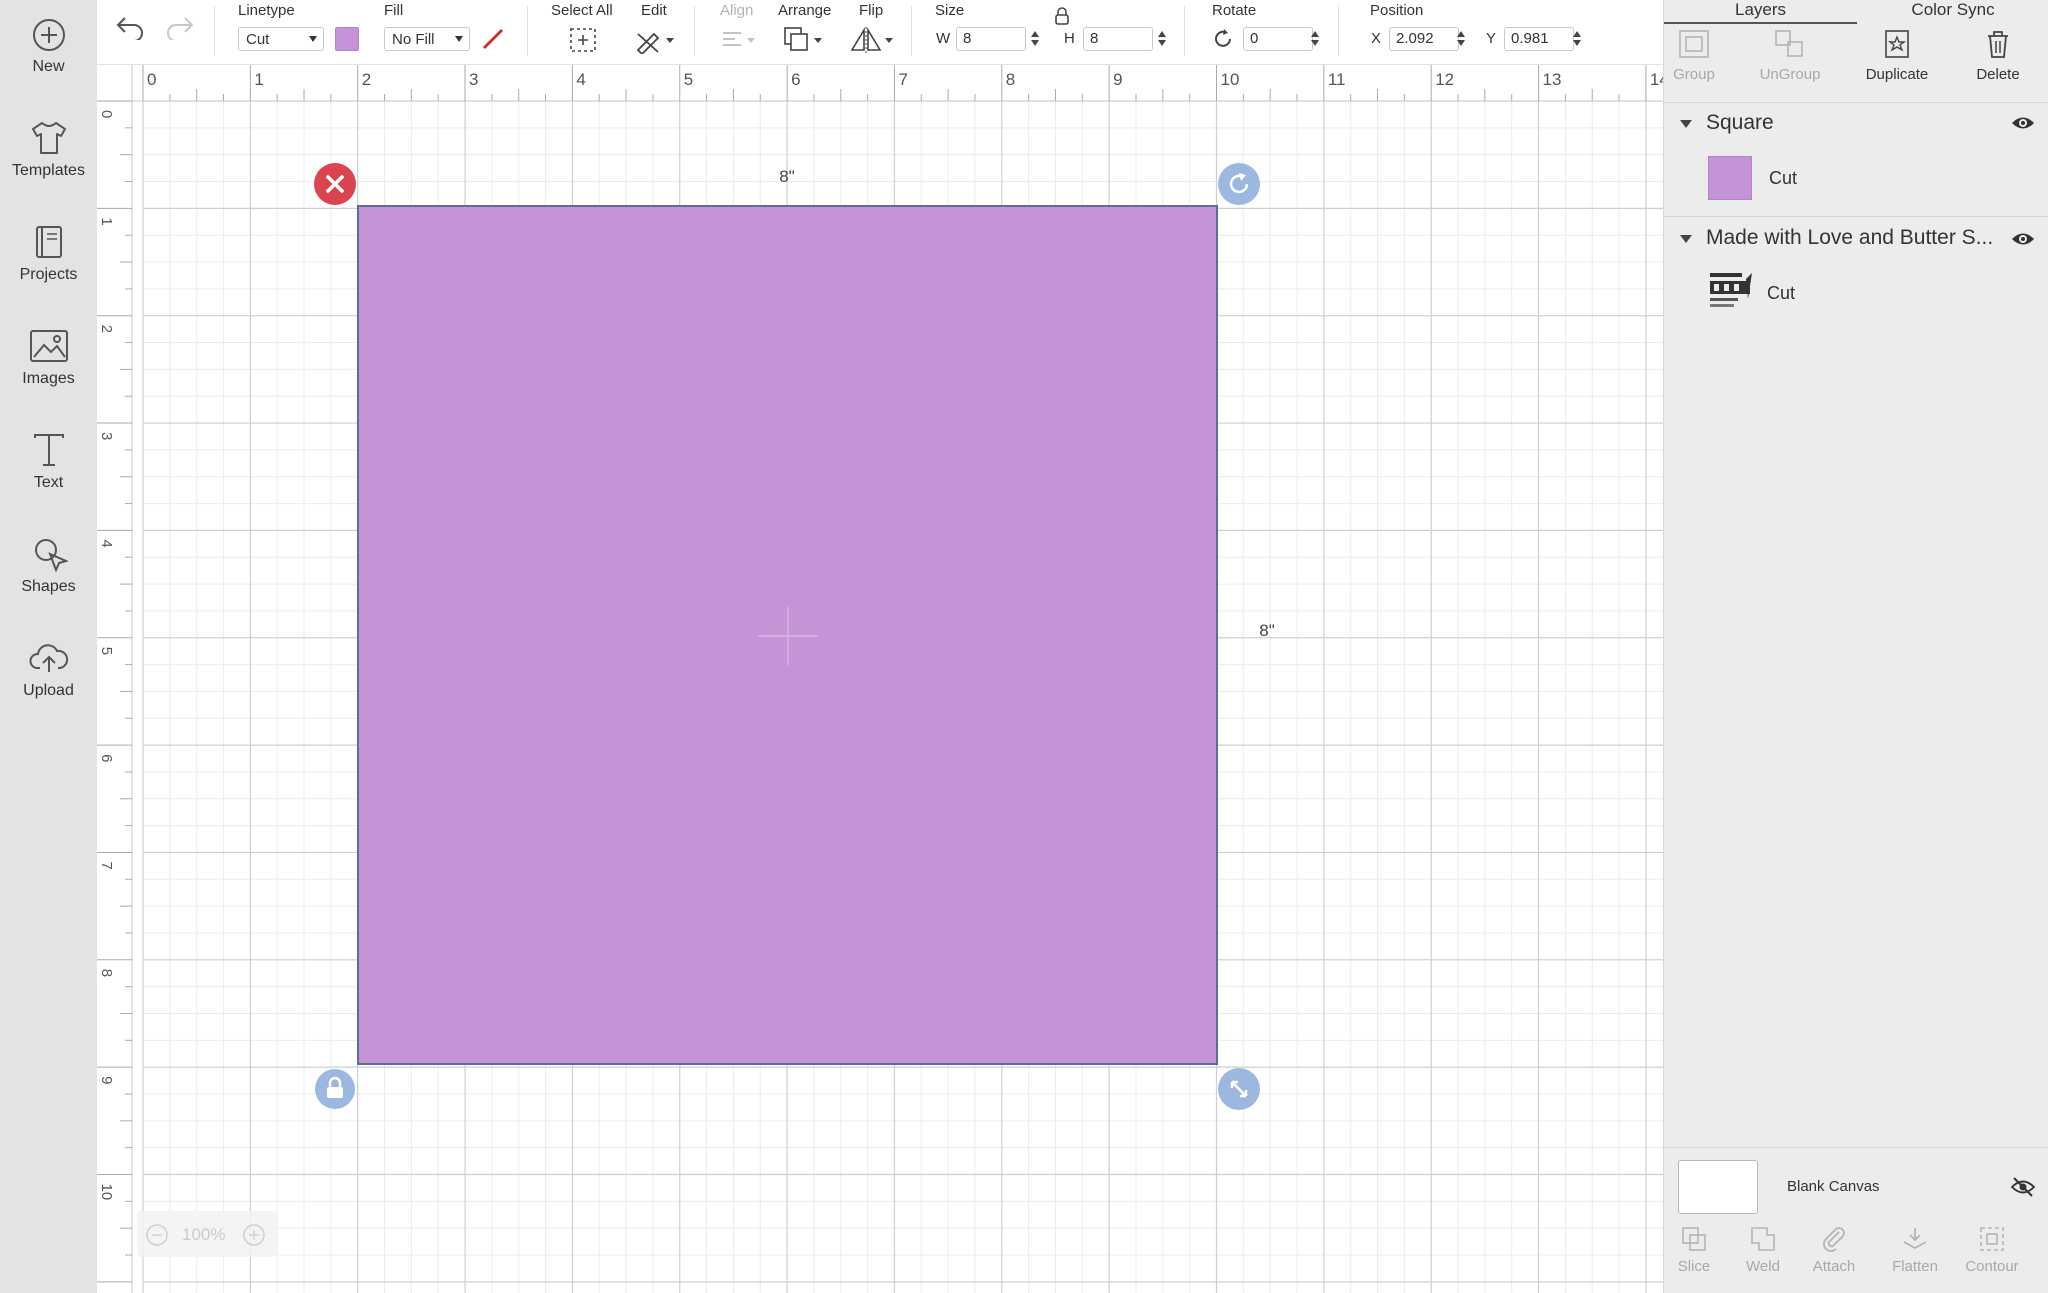 The image size is (2048, 1293). I want to click on book-icon, so click(48, 242).